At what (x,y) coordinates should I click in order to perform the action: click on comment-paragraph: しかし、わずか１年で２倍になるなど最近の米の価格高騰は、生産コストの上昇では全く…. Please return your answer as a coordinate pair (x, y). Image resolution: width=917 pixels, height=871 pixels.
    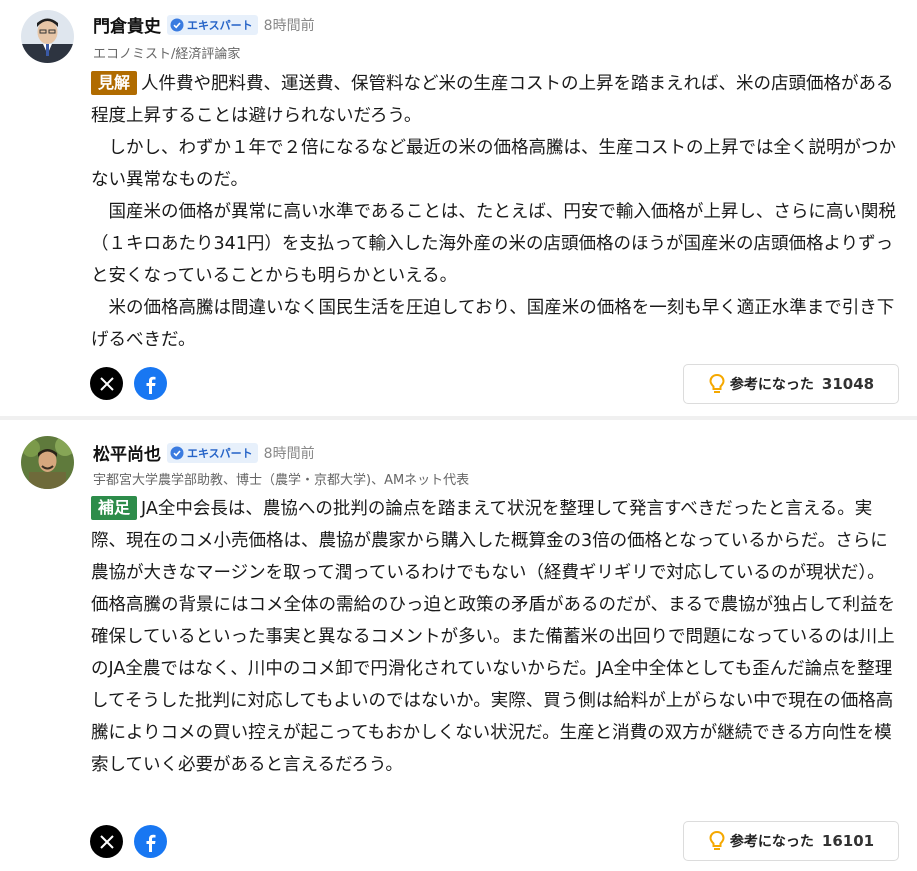
    Looking at the image, I should click on (493, 164).